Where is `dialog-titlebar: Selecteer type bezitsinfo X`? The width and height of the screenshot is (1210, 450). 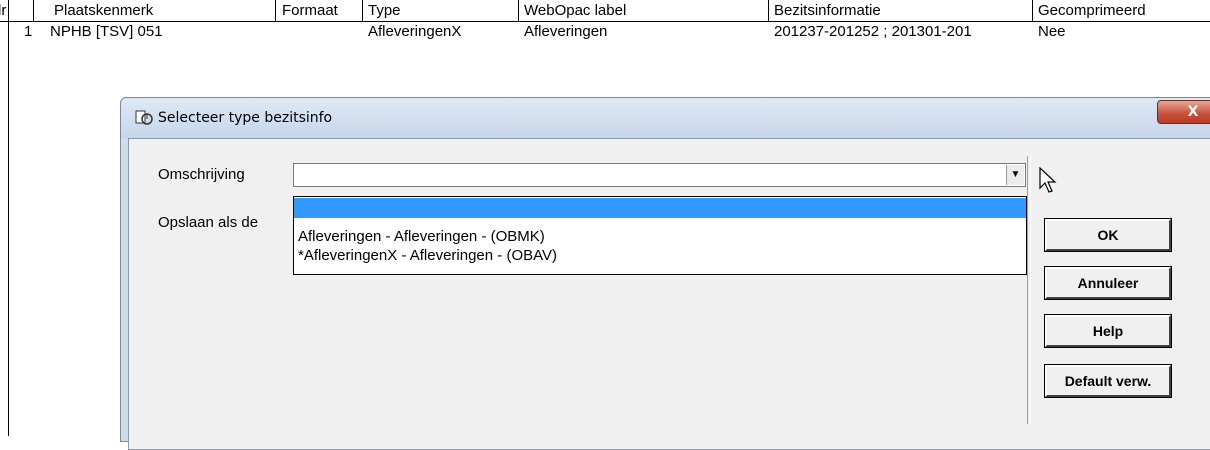
dialog-titlebar: Selecteer type bezitsinfo X is located at coordinates (665, 118).